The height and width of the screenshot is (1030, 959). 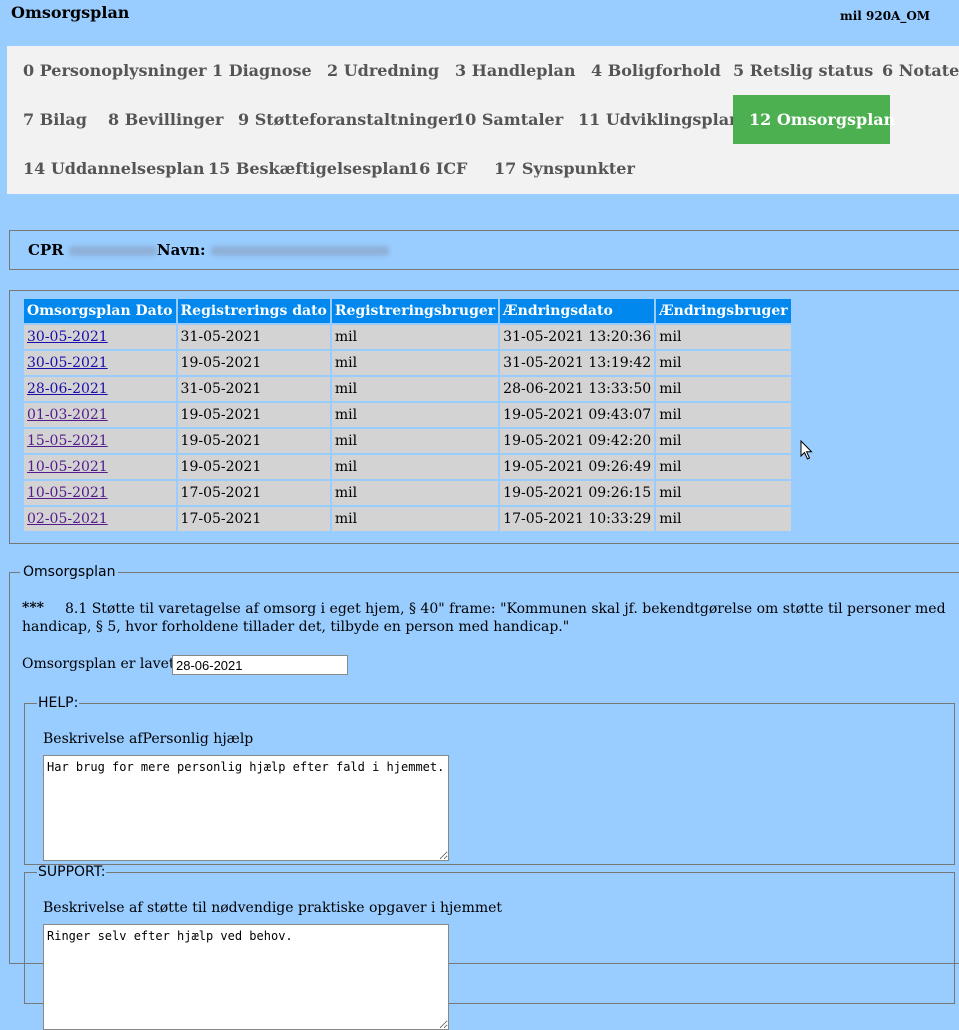 I want to click on col-aendringsdato: Ændringsdato, so click(x=577, y=311).